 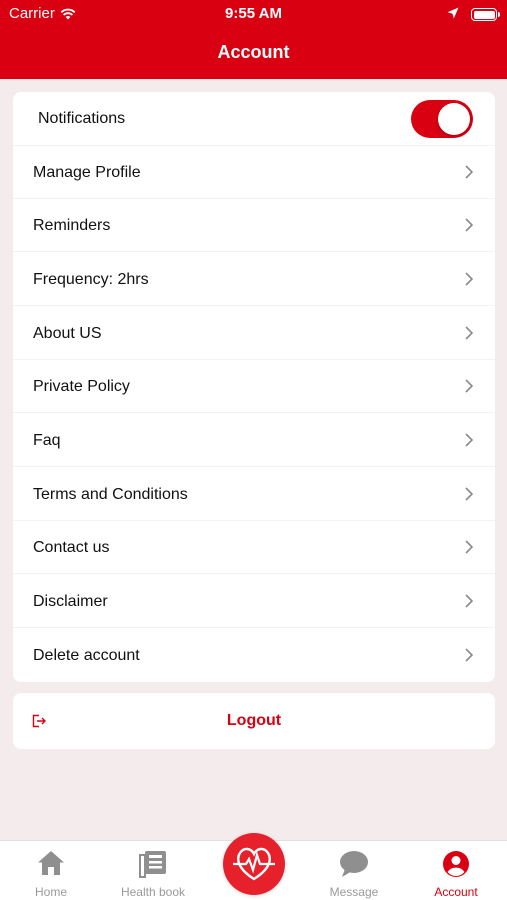 I want to click on notifications-toggle, so click(x=442, y=119).